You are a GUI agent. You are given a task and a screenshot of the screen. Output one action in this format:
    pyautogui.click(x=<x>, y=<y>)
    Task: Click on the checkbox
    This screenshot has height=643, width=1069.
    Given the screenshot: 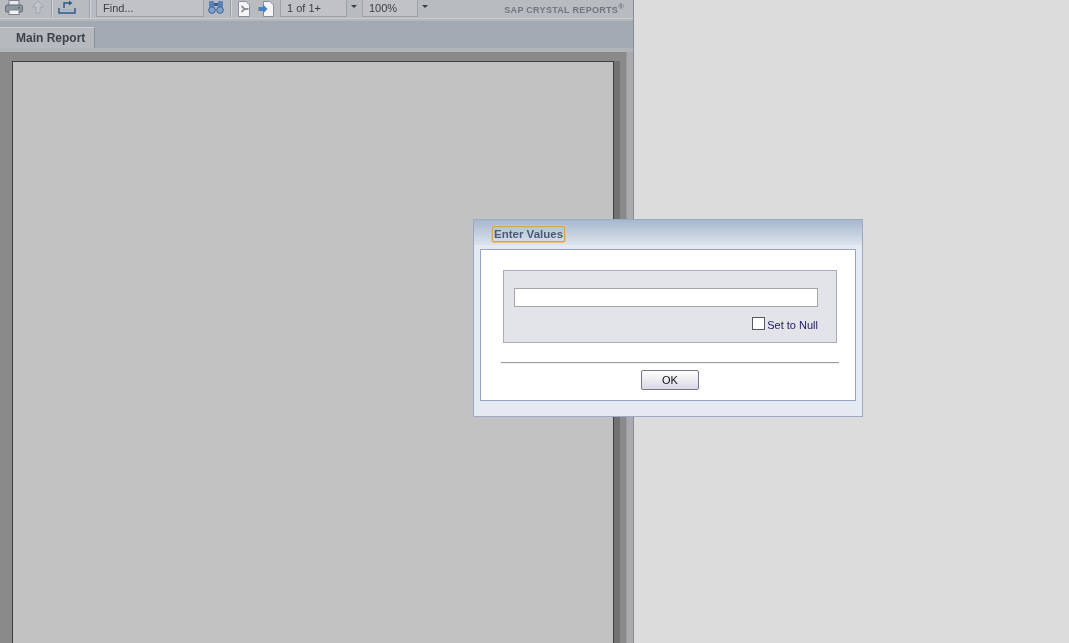 What is the action you would take?
    pyautogui.click(x=759, y=323)
    